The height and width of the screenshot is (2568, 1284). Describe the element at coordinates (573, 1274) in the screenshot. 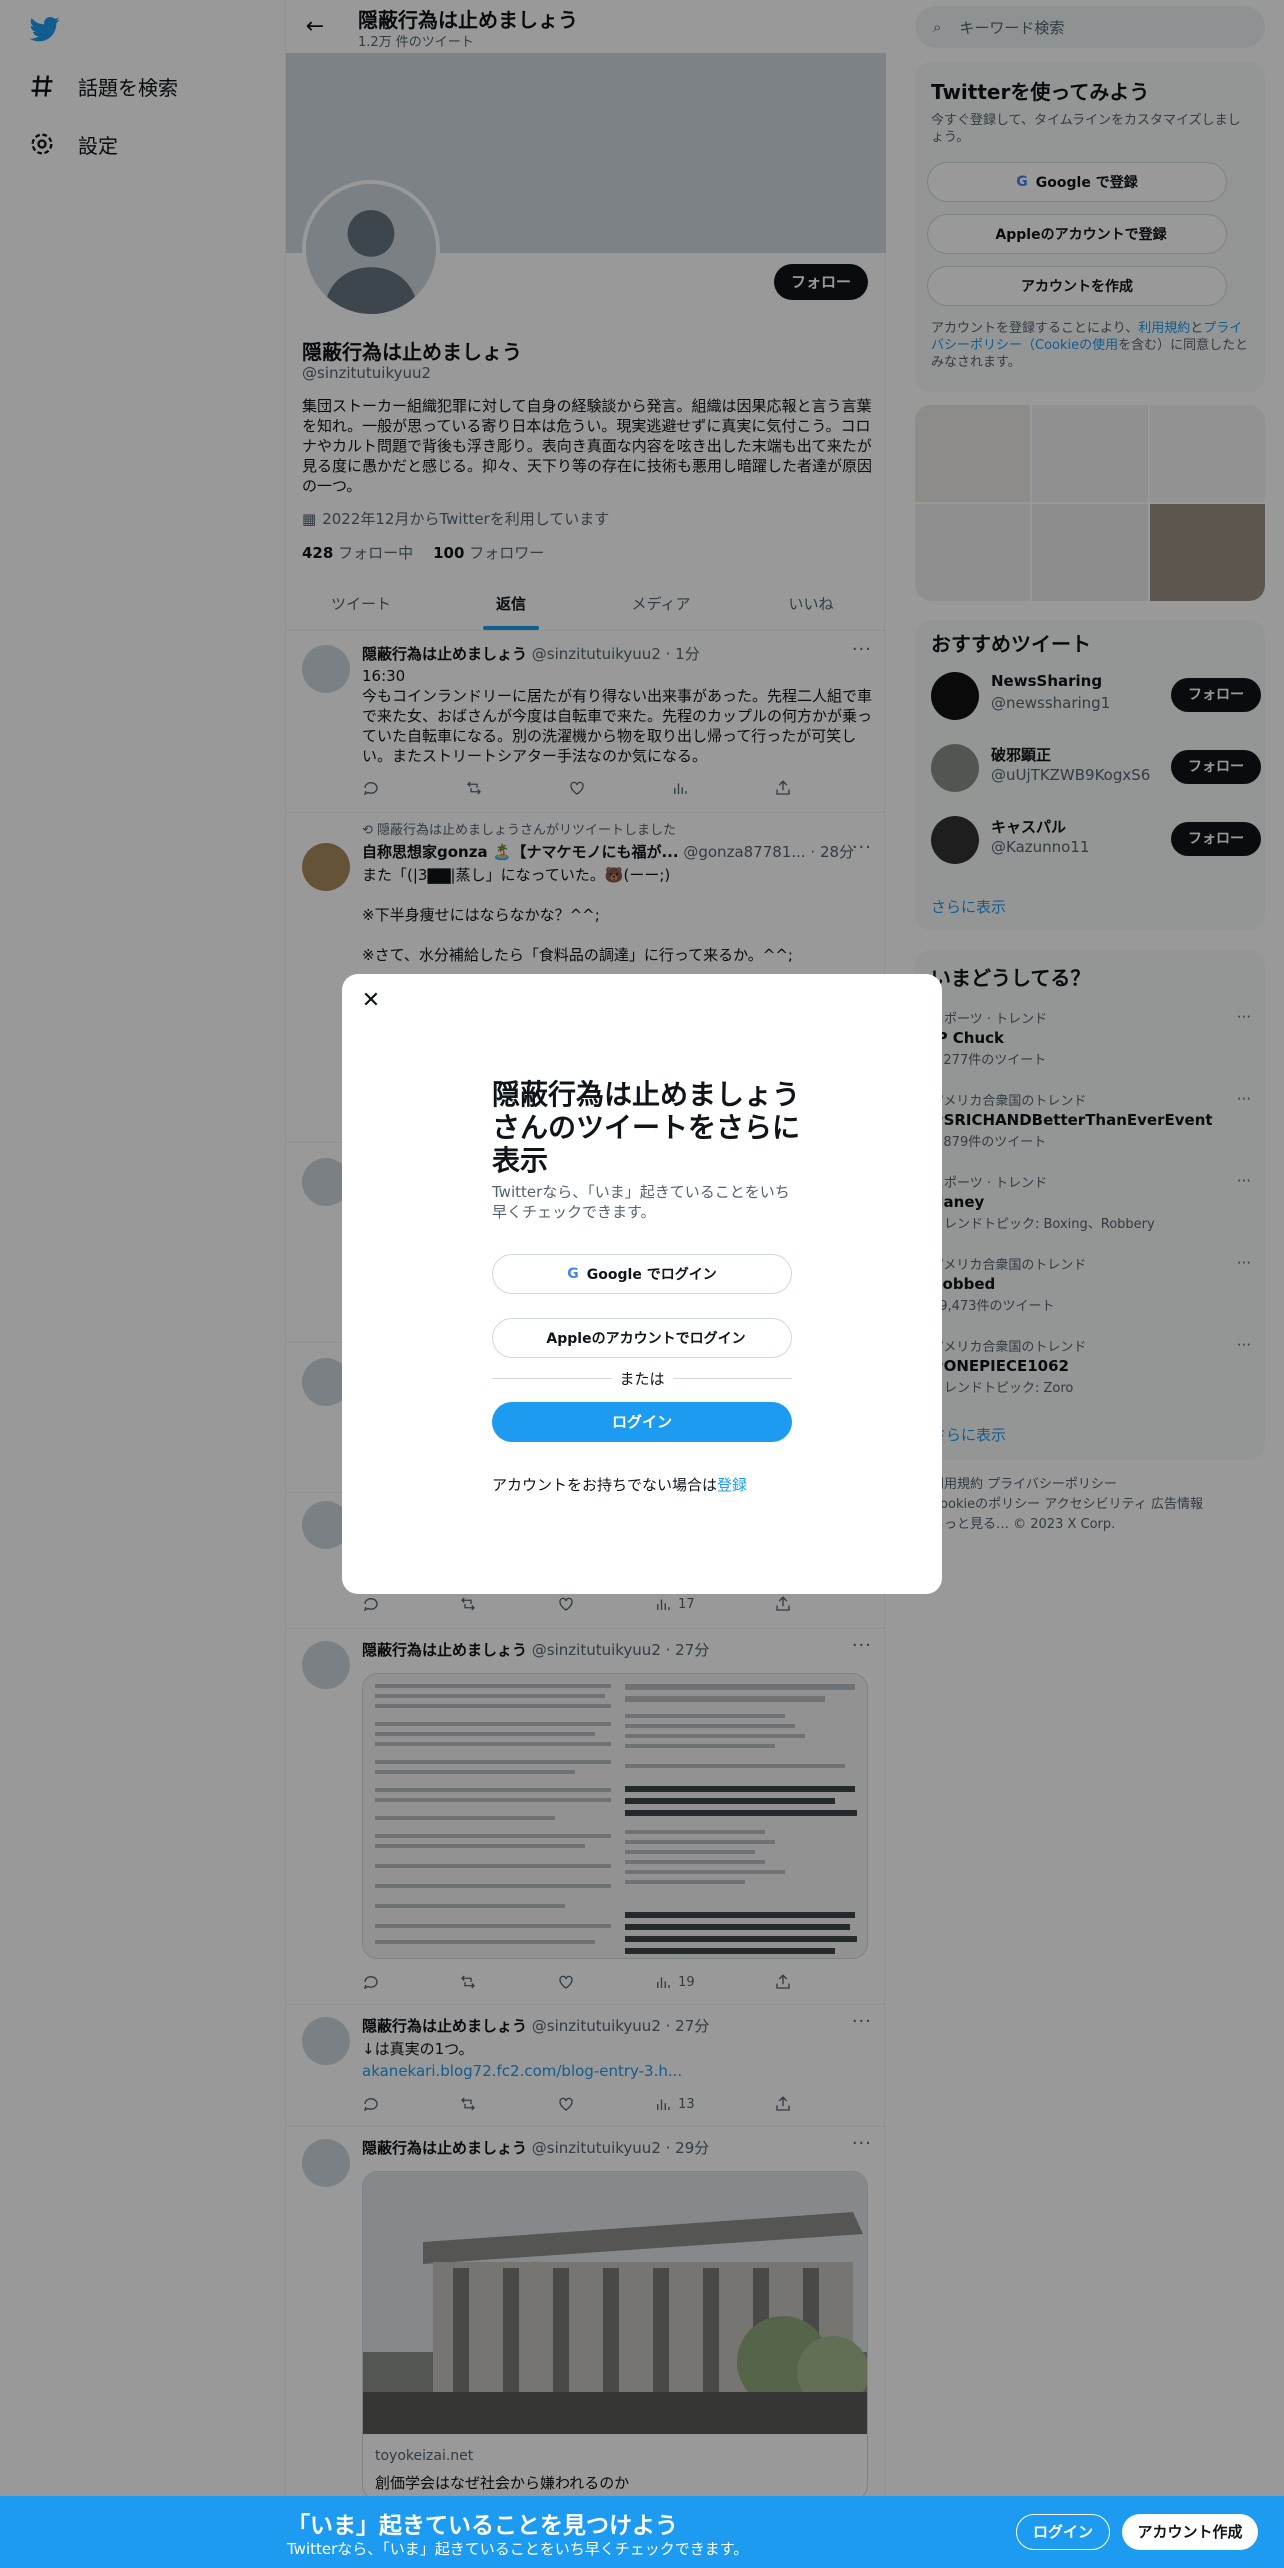

I see `google-icon: G` at that location.